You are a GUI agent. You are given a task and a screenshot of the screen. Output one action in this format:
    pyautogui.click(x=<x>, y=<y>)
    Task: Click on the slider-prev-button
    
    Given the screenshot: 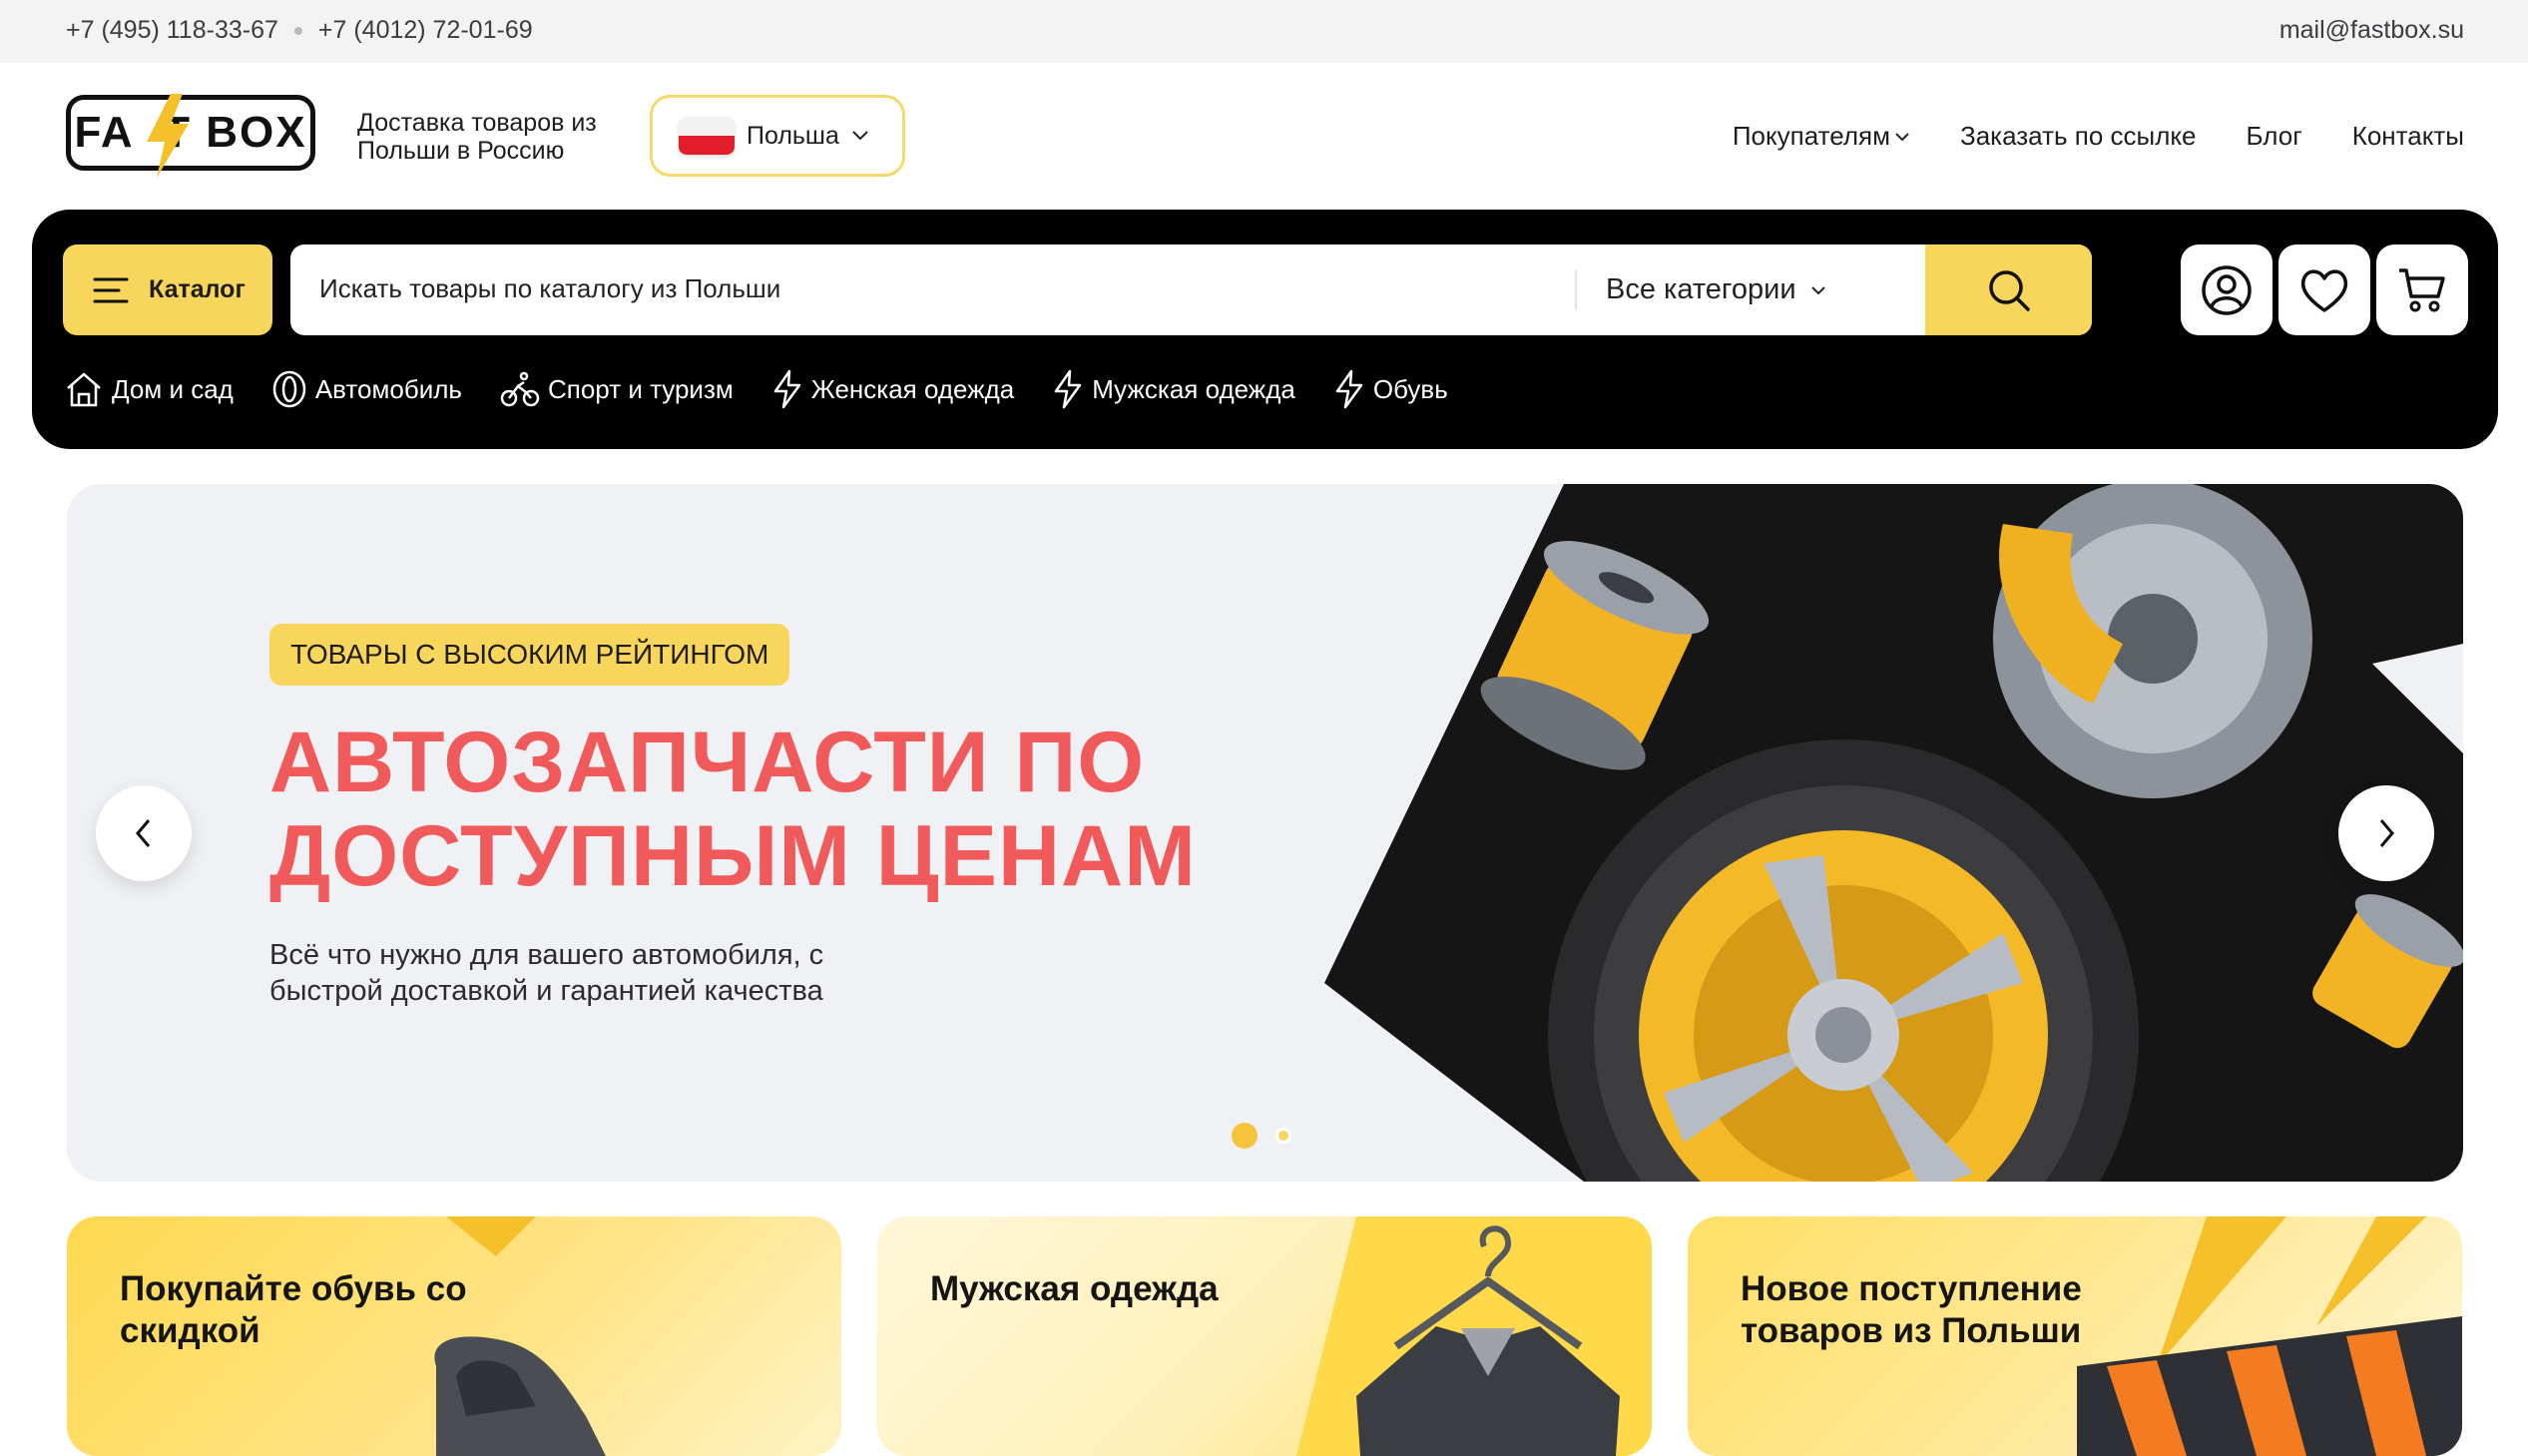 What is the action you would take?
    pyautogui.click(x=144, y=833)
    